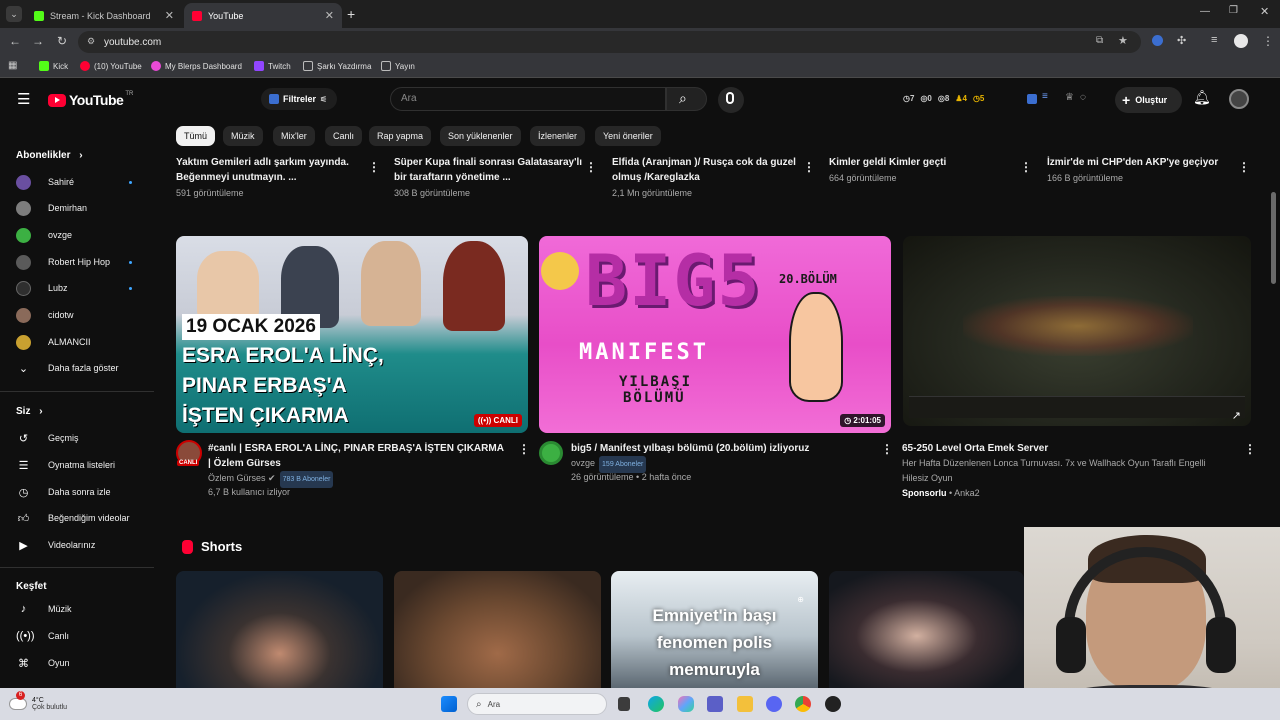  Describe the element at coordinates (656, 704) in the screenshot. I see `edge-icon` at that location.